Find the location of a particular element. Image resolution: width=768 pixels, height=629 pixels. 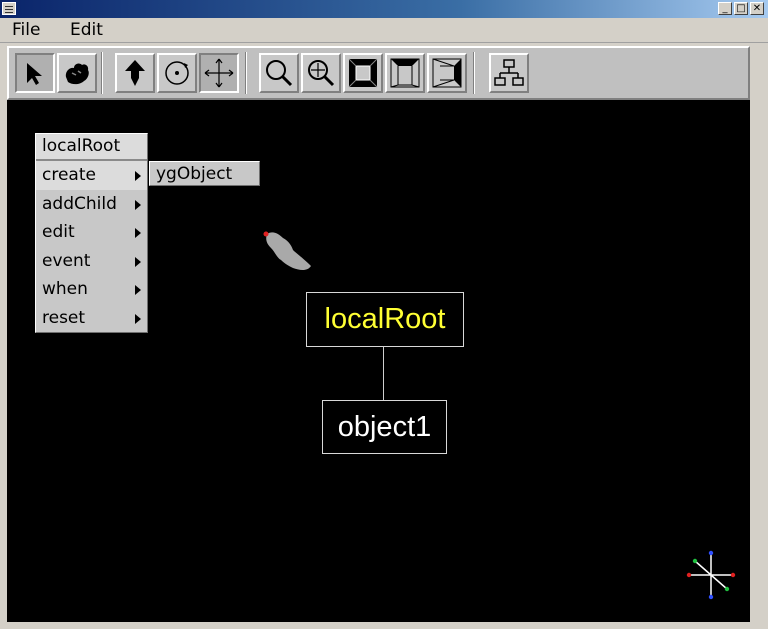

scene-node-label: localRoot is located at coordinates (385, 319).